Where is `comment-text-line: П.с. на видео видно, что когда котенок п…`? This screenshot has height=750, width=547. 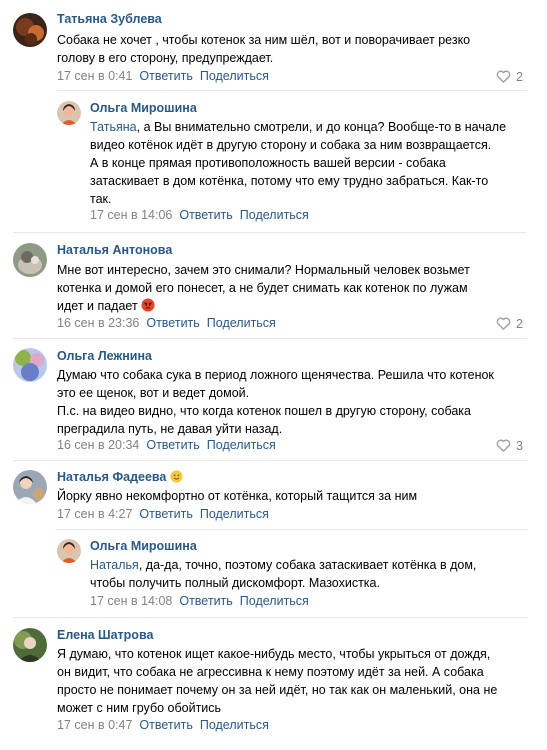
comment-text-line: П.с. на видео видно, что когда котенок п… is located at coordinates (264, 411).